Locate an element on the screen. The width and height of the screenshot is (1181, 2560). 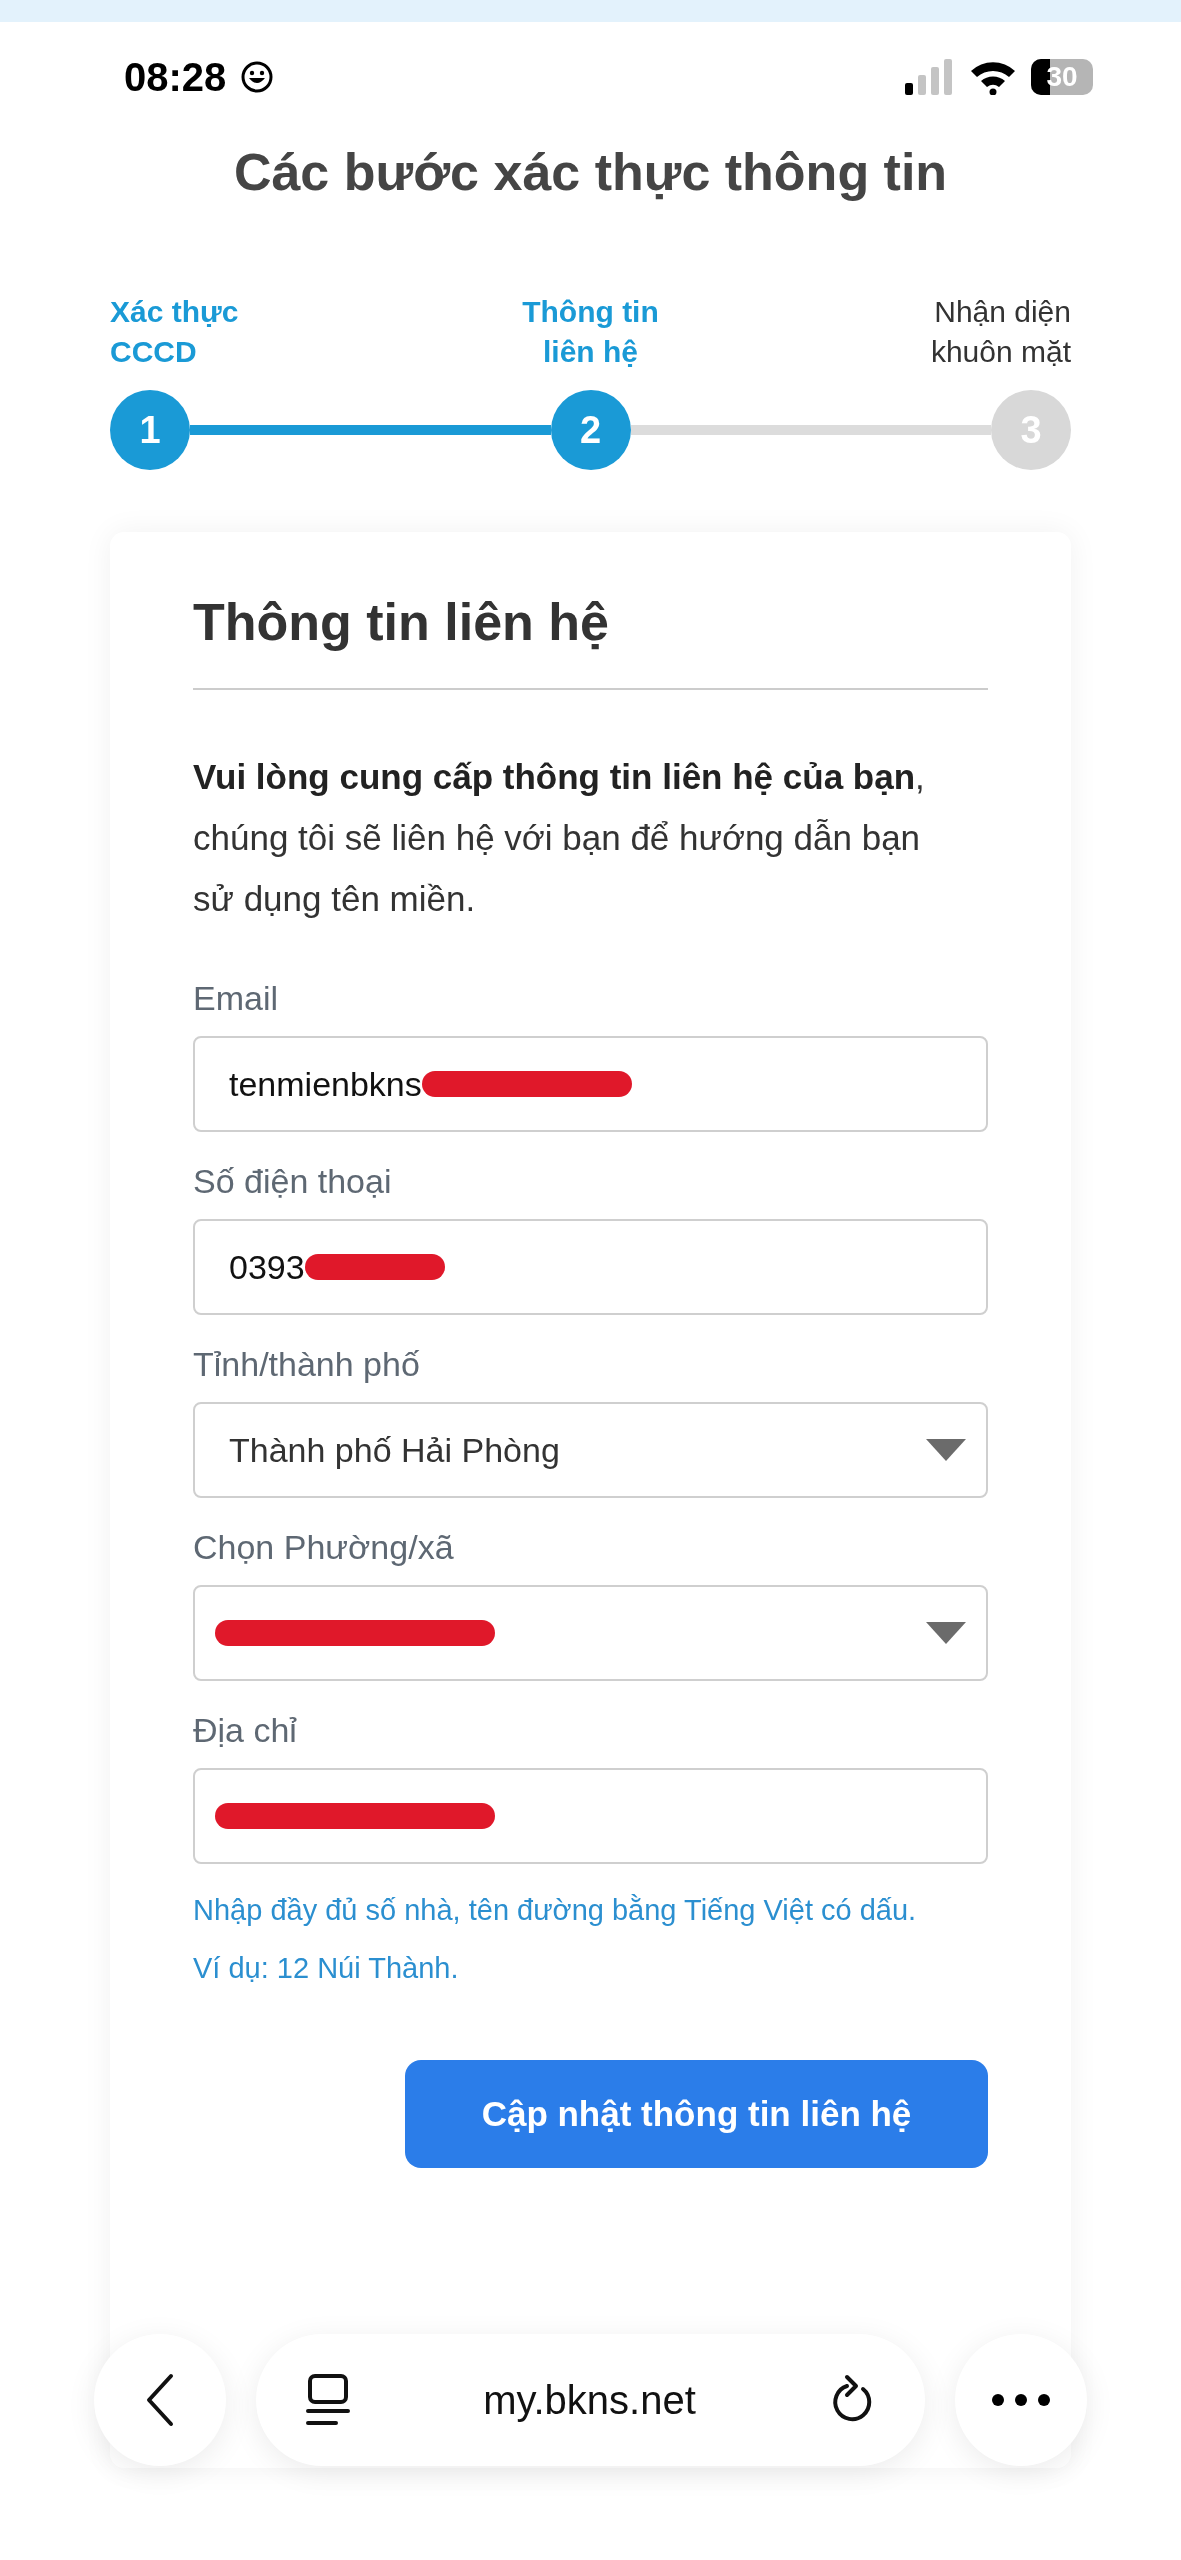
field-label: Địa chỉ is located at coordinates (245, 1730).